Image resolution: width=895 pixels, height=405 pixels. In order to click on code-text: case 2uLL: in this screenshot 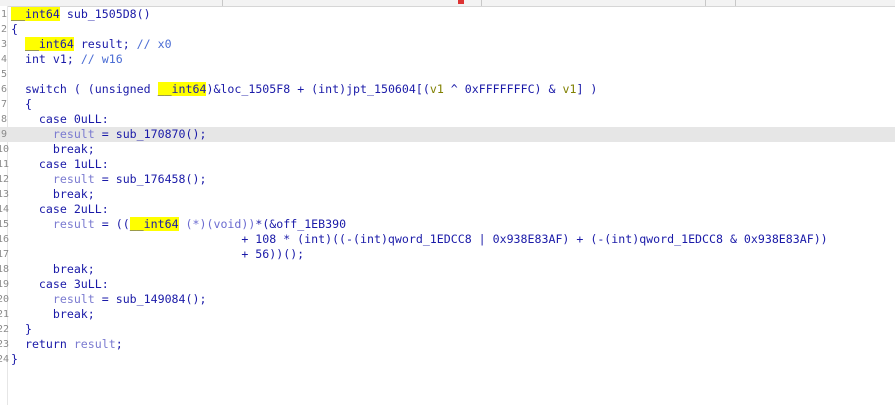, I will do `click(60, 209)`.